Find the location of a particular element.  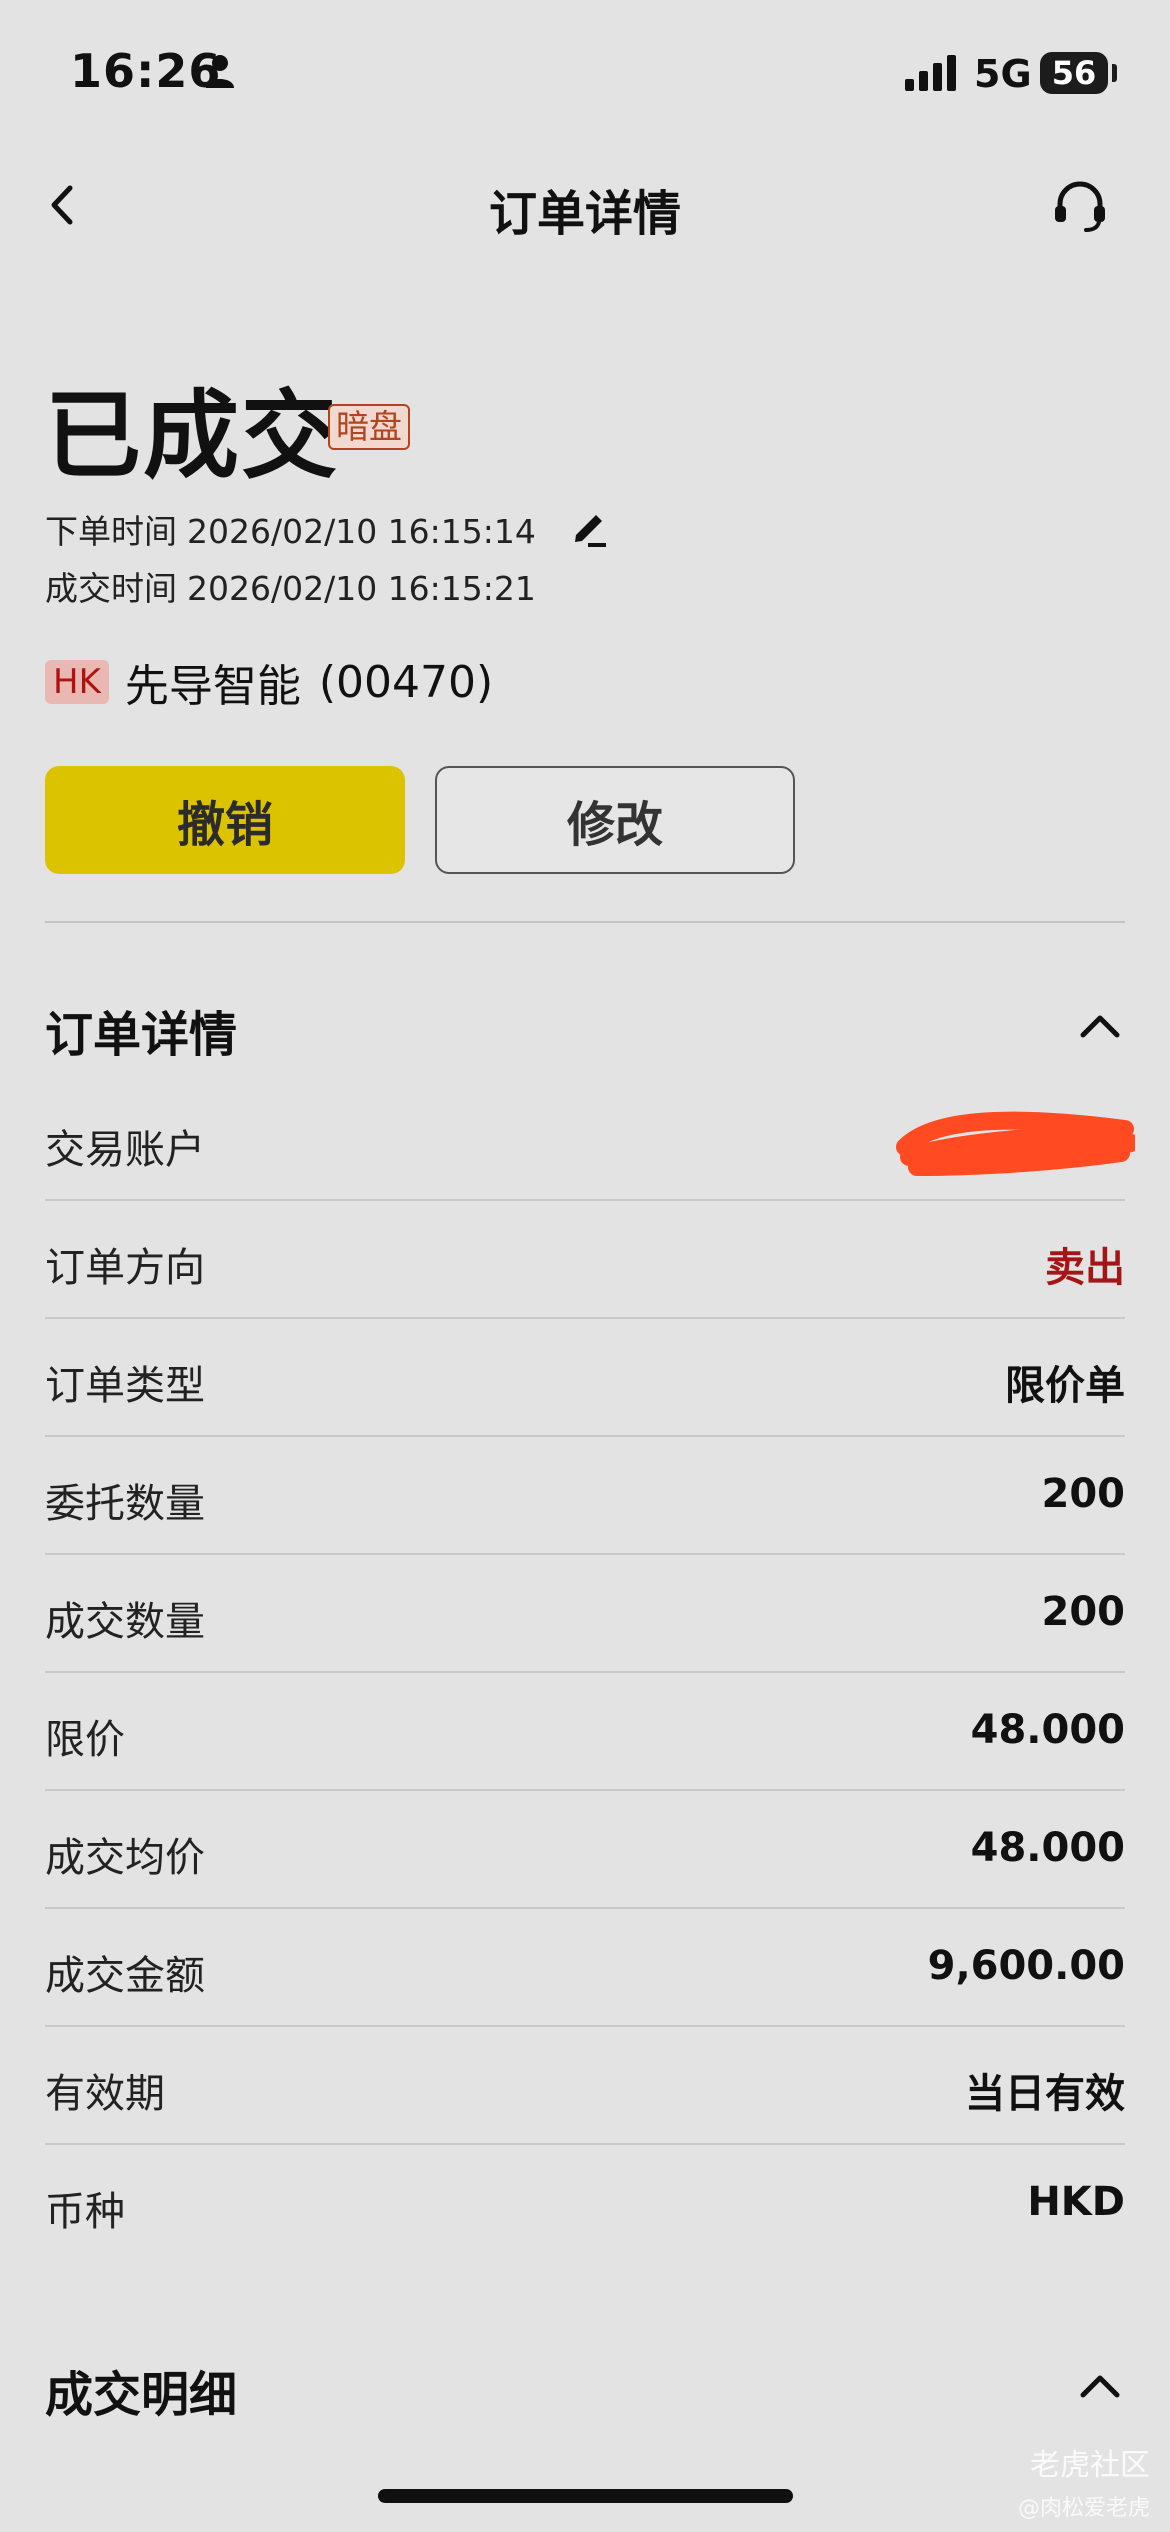

detail-value: 9,600.00 is located at coordinates (1026, 1966).